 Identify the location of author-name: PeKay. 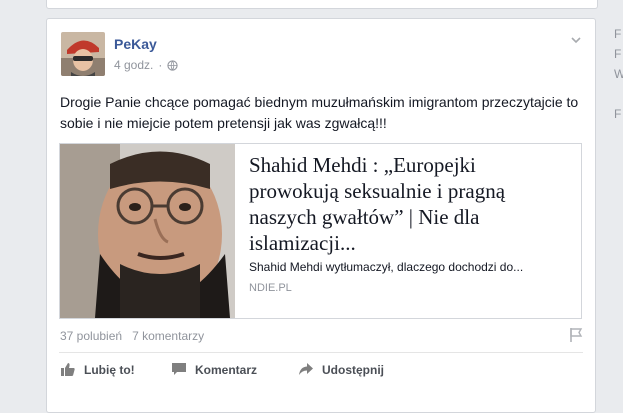
(135, 44).